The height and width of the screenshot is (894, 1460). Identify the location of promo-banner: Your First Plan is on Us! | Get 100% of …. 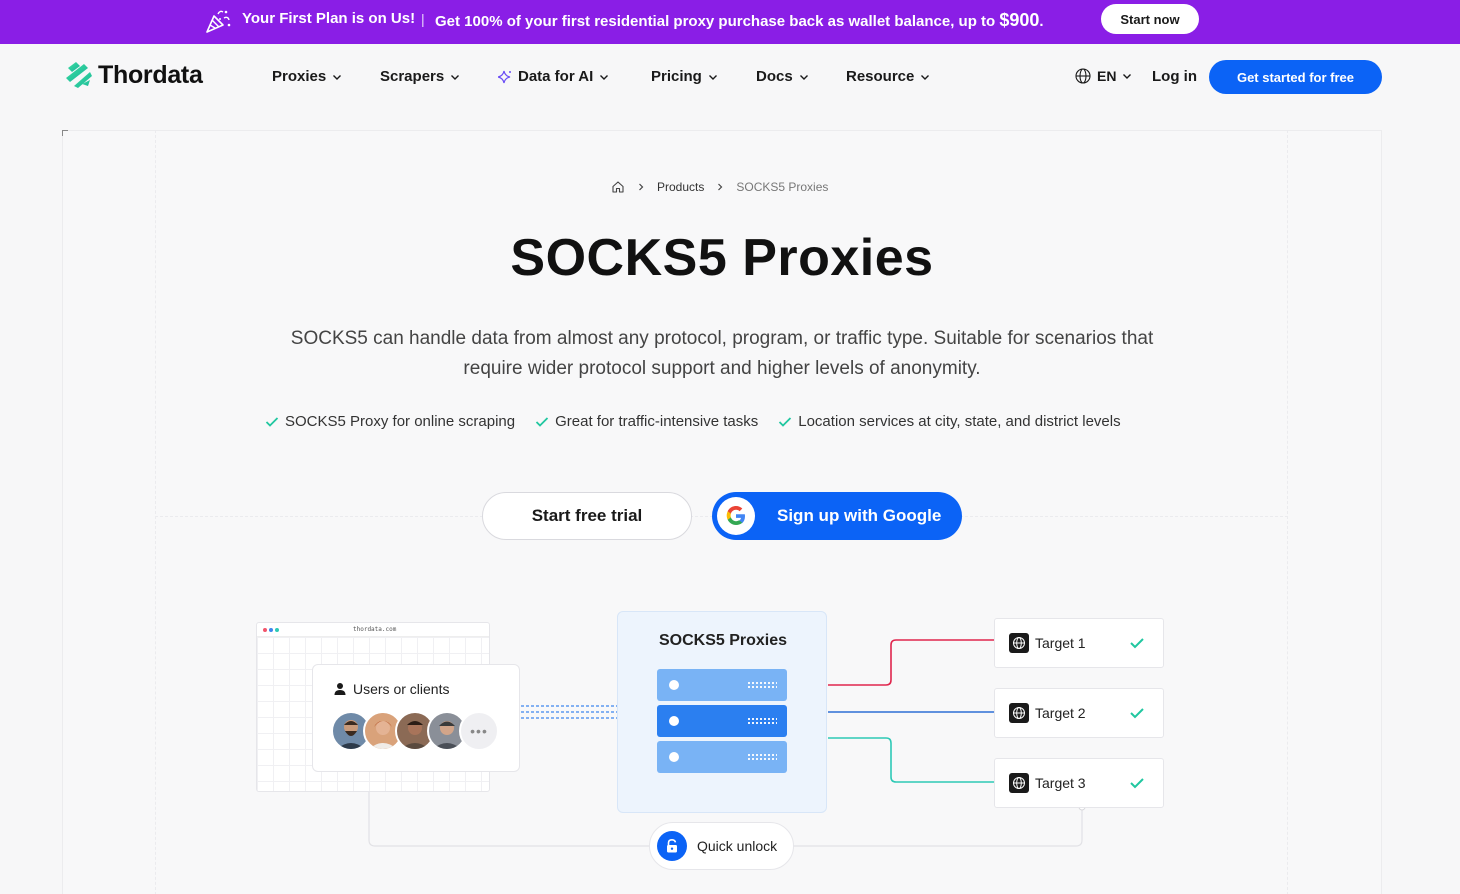
(730, 22).